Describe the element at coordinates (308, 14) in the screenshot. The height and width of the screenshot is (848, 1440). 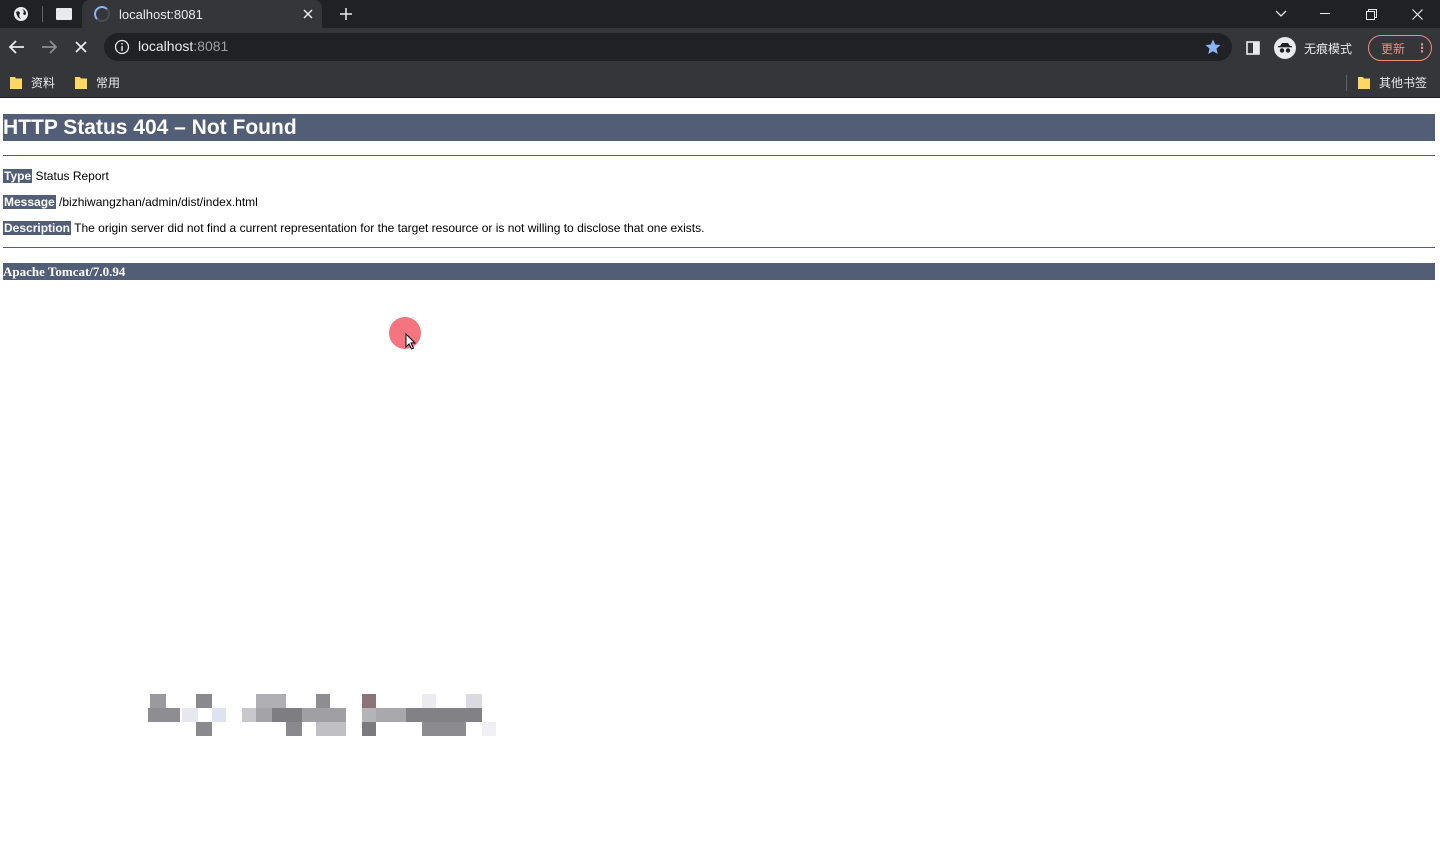
I see `tab-close-icon` at that location.